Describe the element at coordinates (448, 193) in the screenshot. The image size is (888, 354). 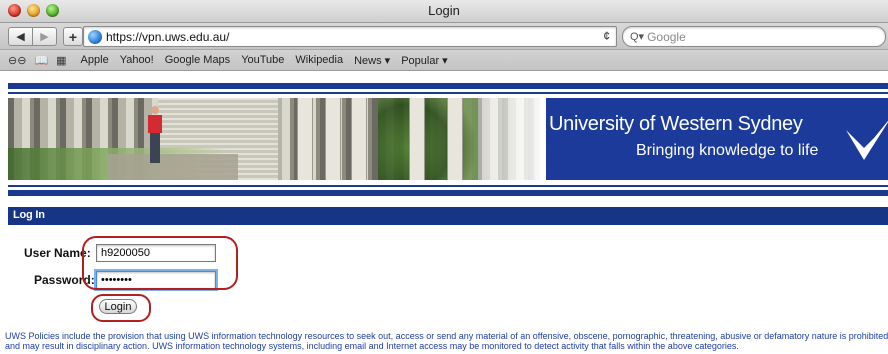
I see `bottom-stripe` at that location.